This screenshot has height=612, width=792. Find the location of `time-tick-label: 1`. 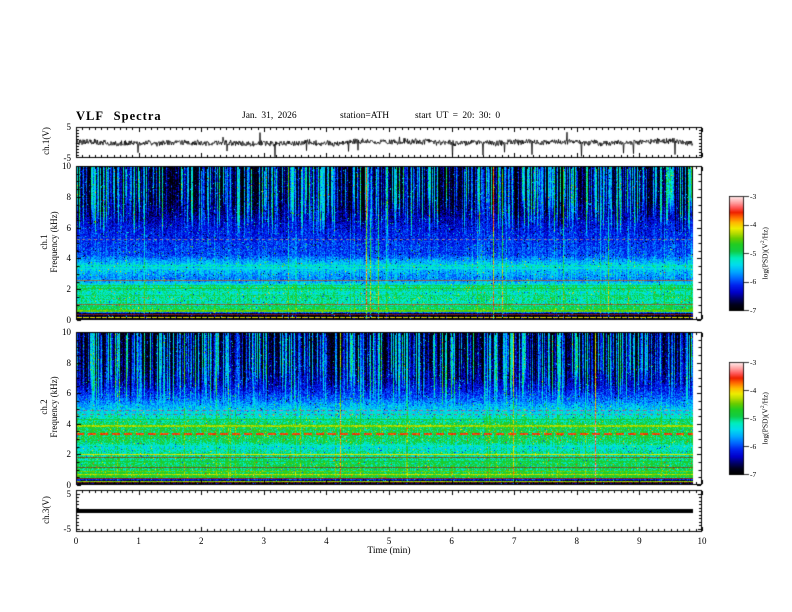

time-tick-label: 1 is located at coordinates (138, 541).